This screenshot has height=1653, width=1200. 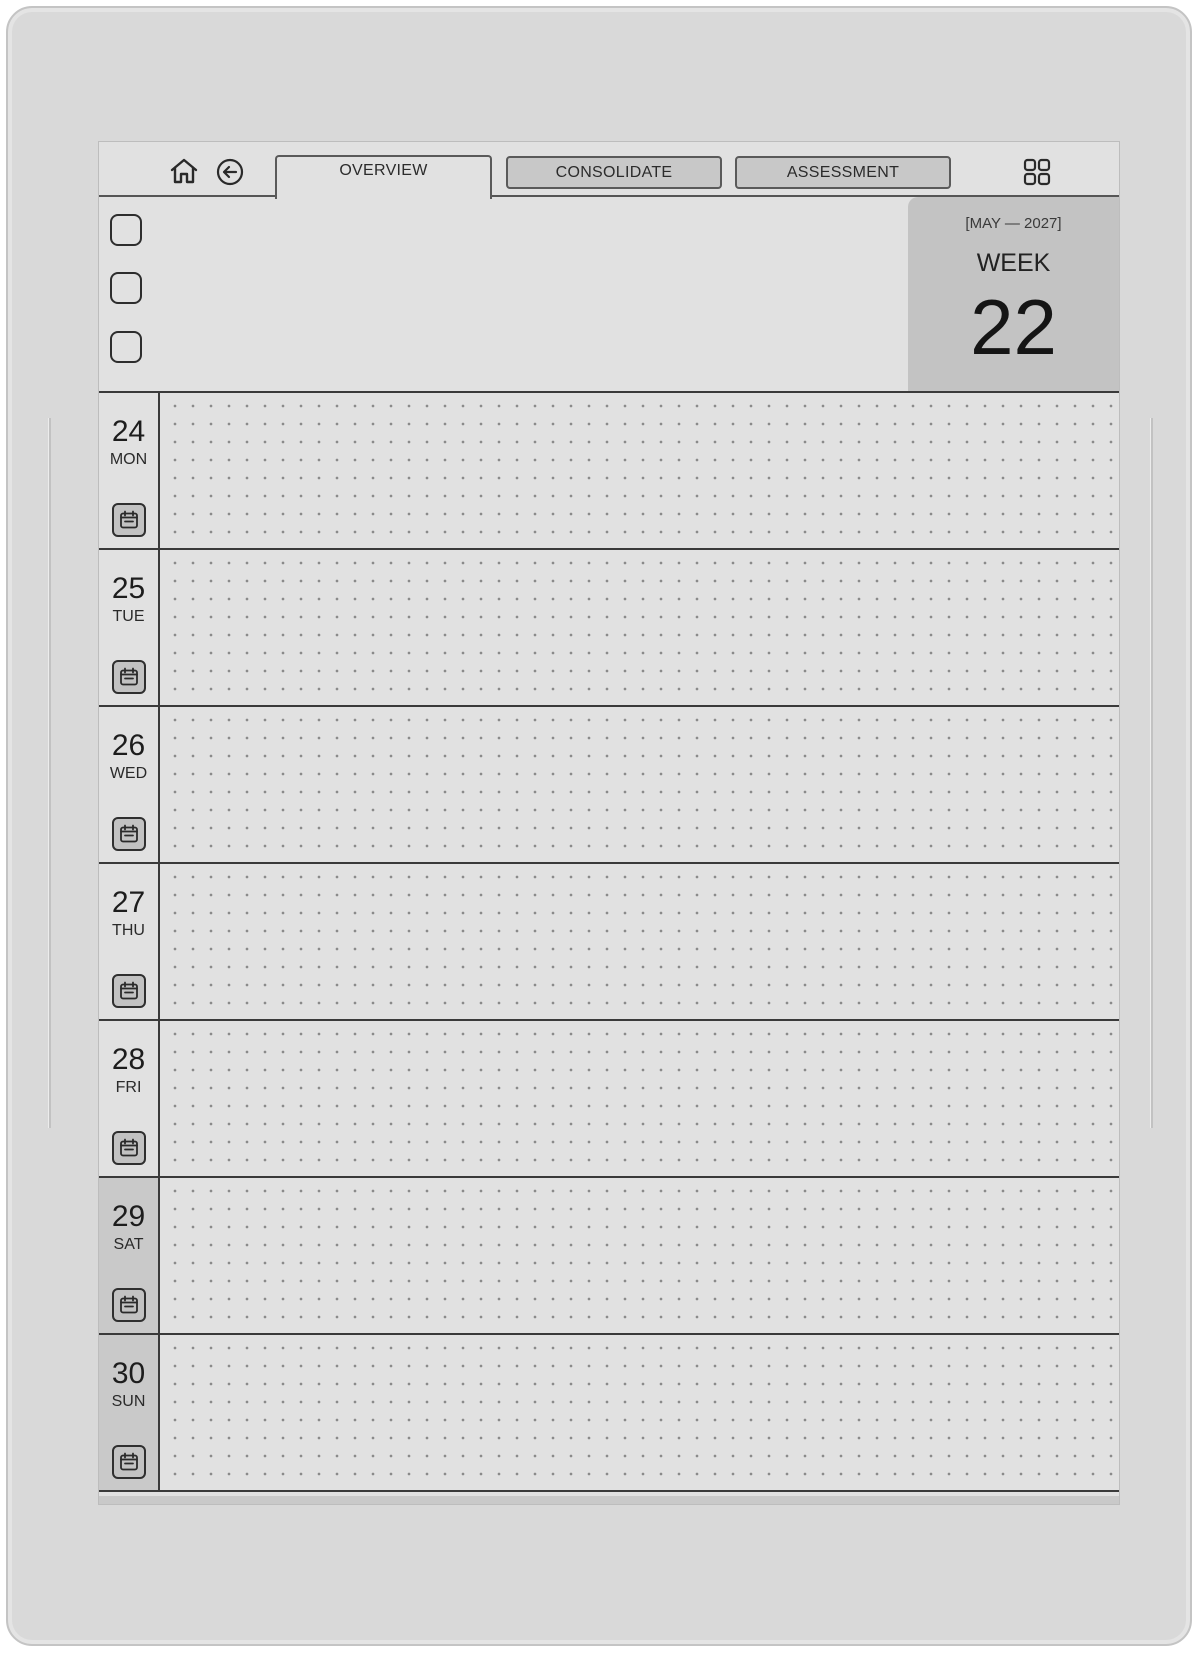 I want to click on day-row-sat: 29 SAT, so click(x=609, y=1256).